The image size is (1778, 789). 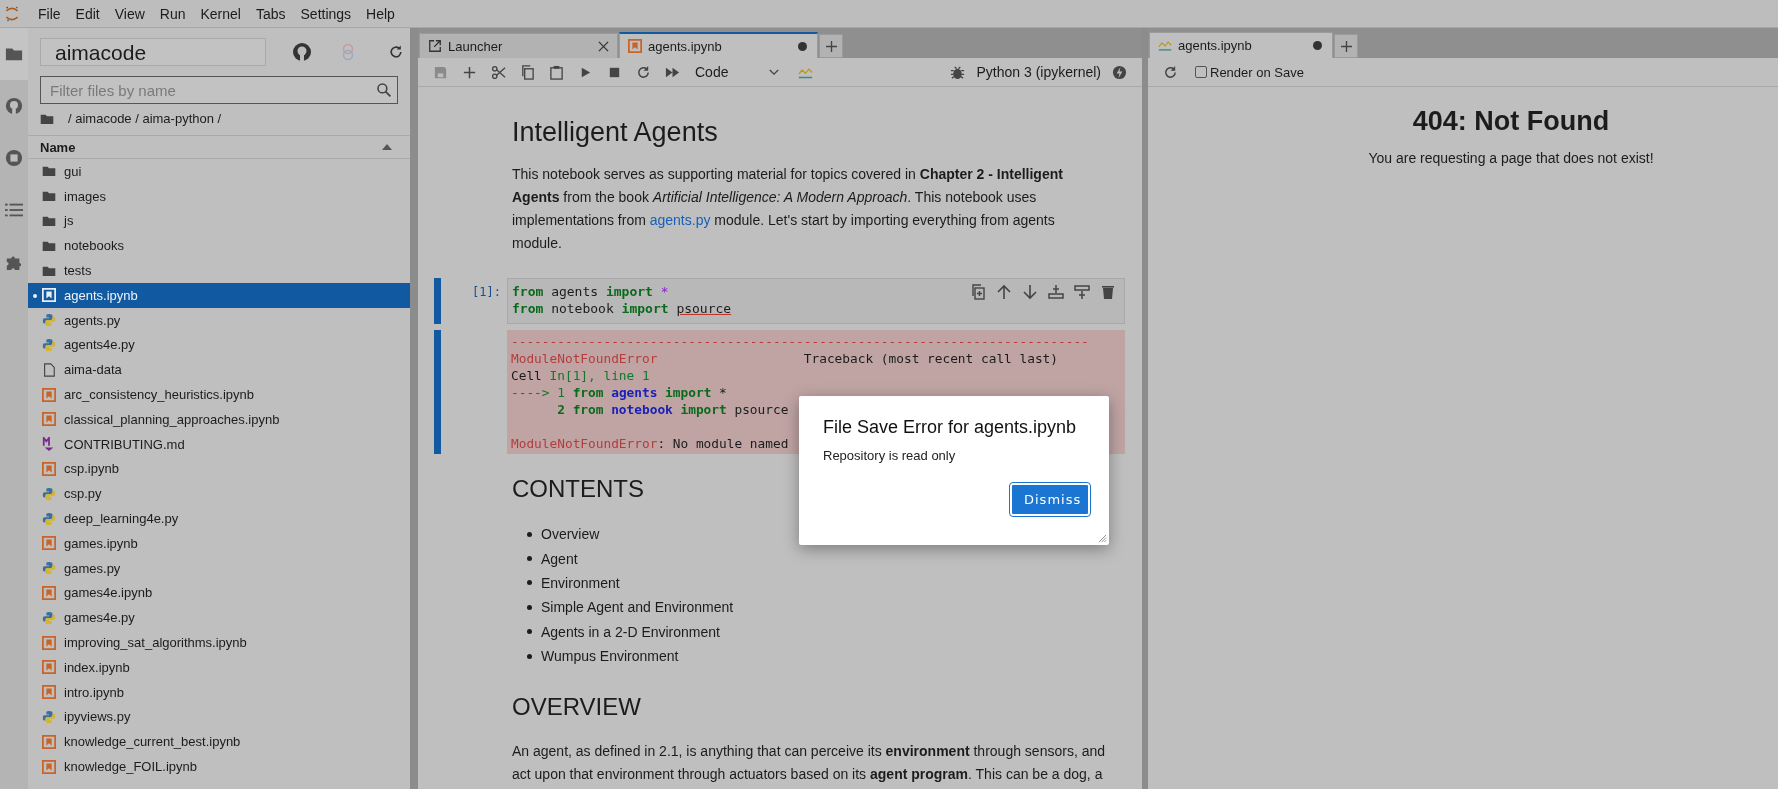 I want to click on directory-listing-row: games.ipynb, so click(x=219, y=543).